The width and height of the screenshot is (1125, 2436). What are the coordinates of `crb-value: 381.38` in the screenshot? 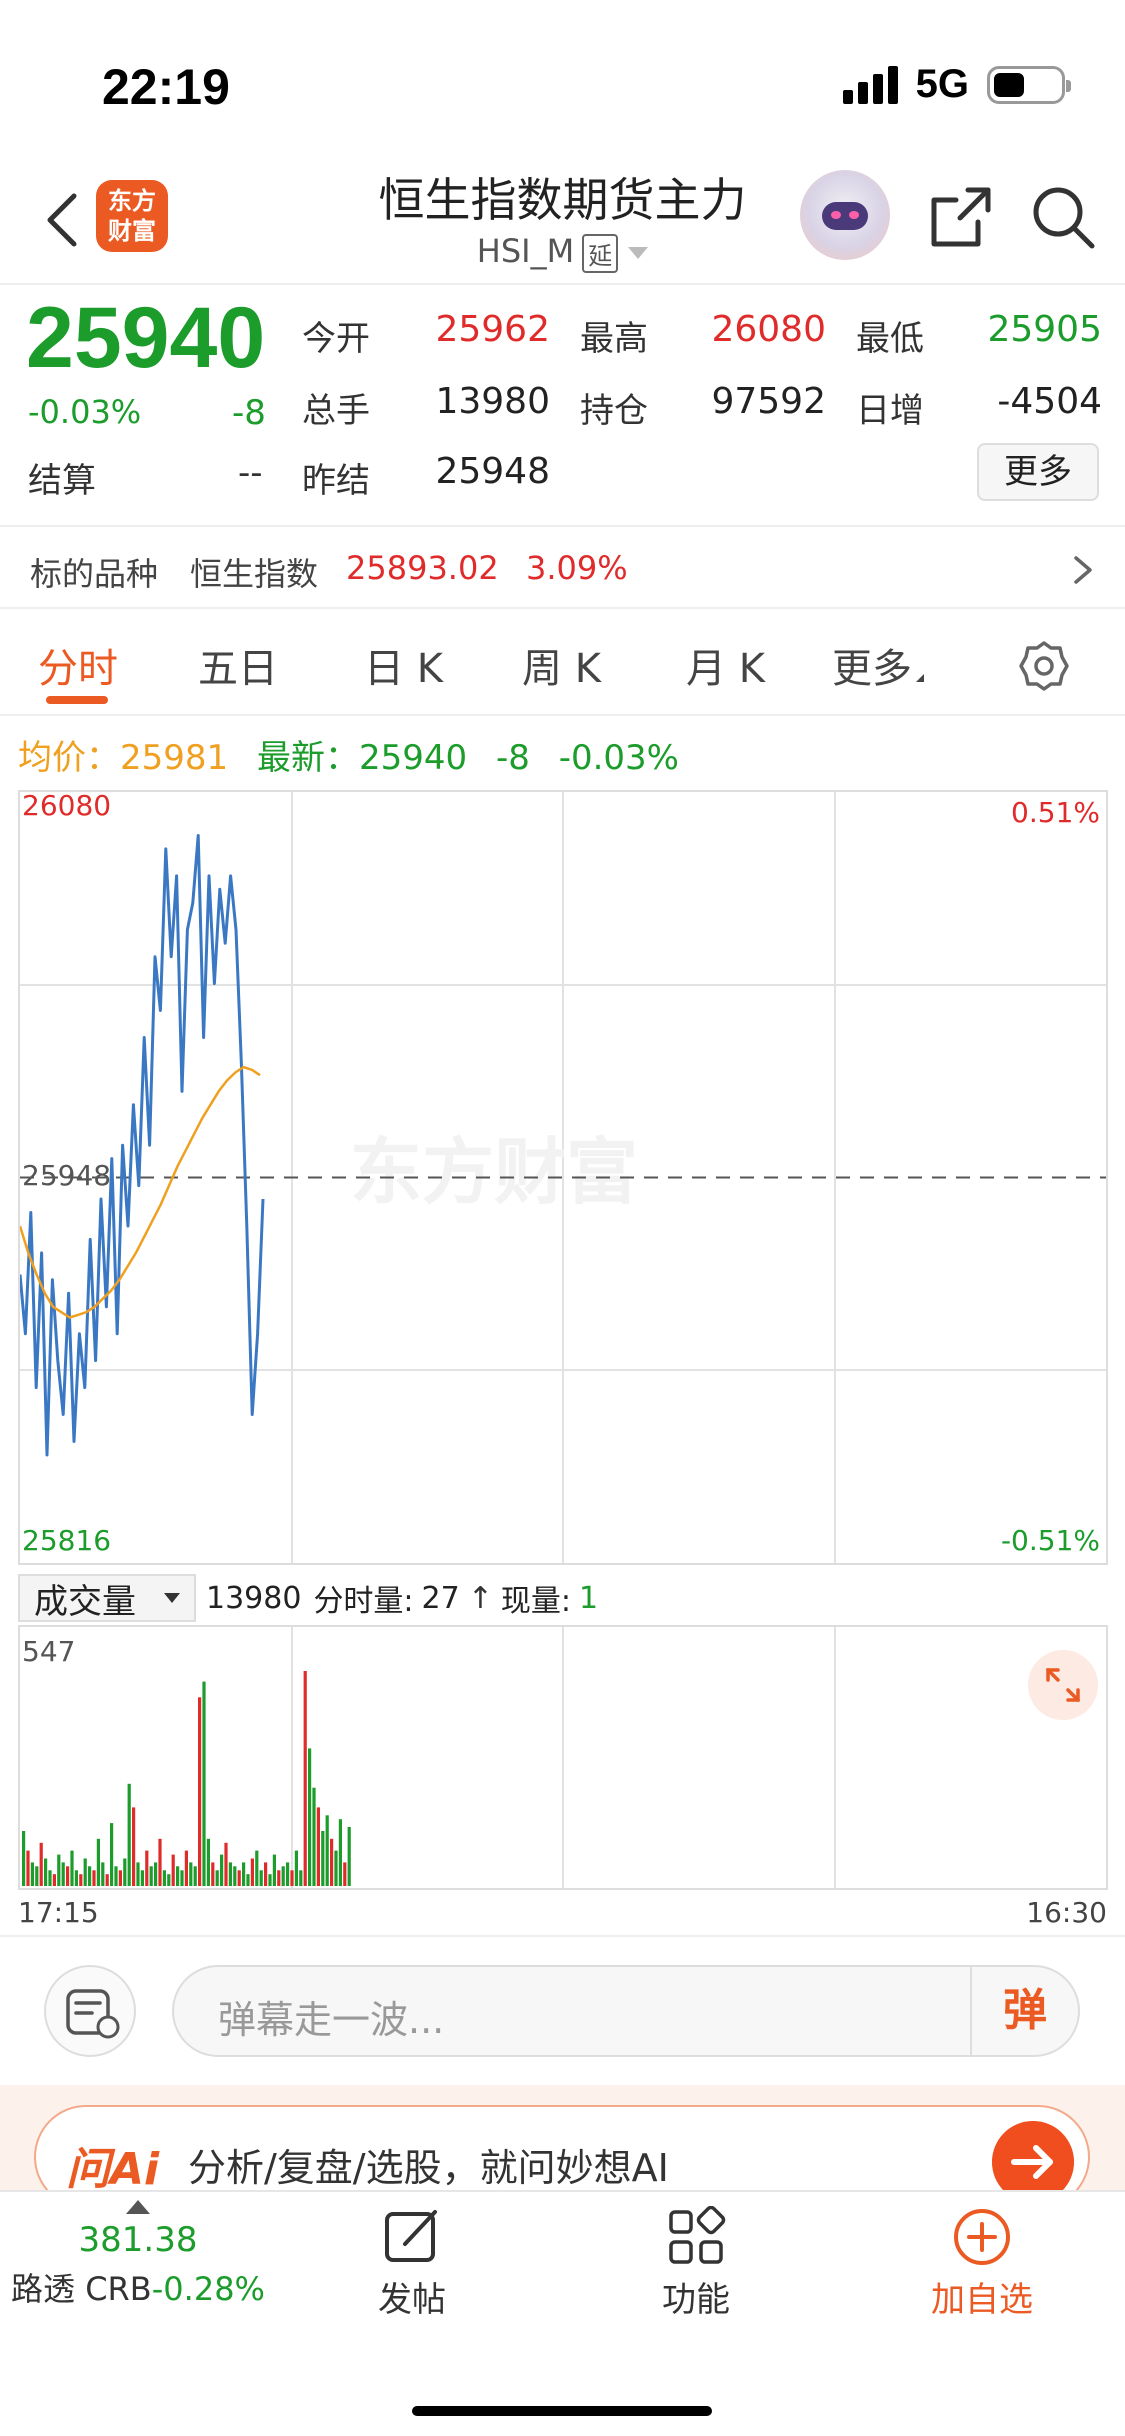 It's located at (138, 2240).